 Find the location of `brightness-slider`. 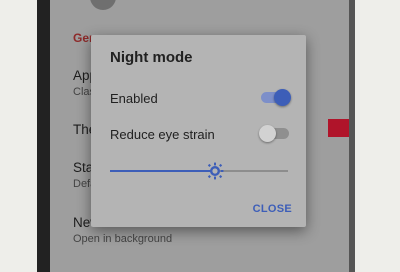

brightness-slider is located at coordinates (199, 171).